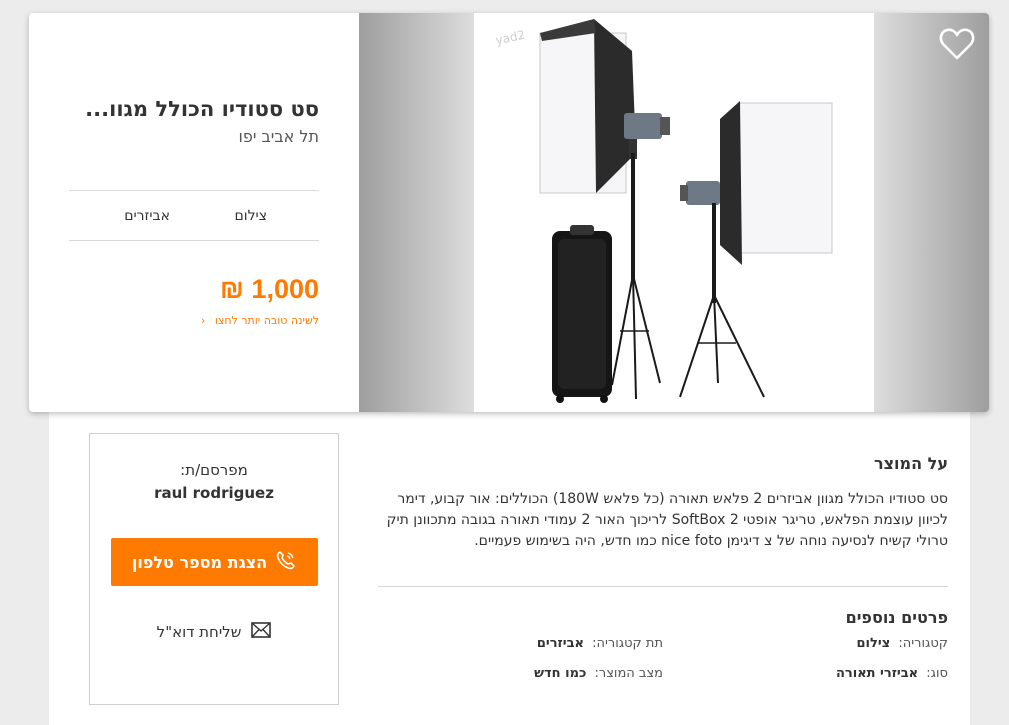  I want to click on chevron-left-icon: ‹, so click(203, 320).